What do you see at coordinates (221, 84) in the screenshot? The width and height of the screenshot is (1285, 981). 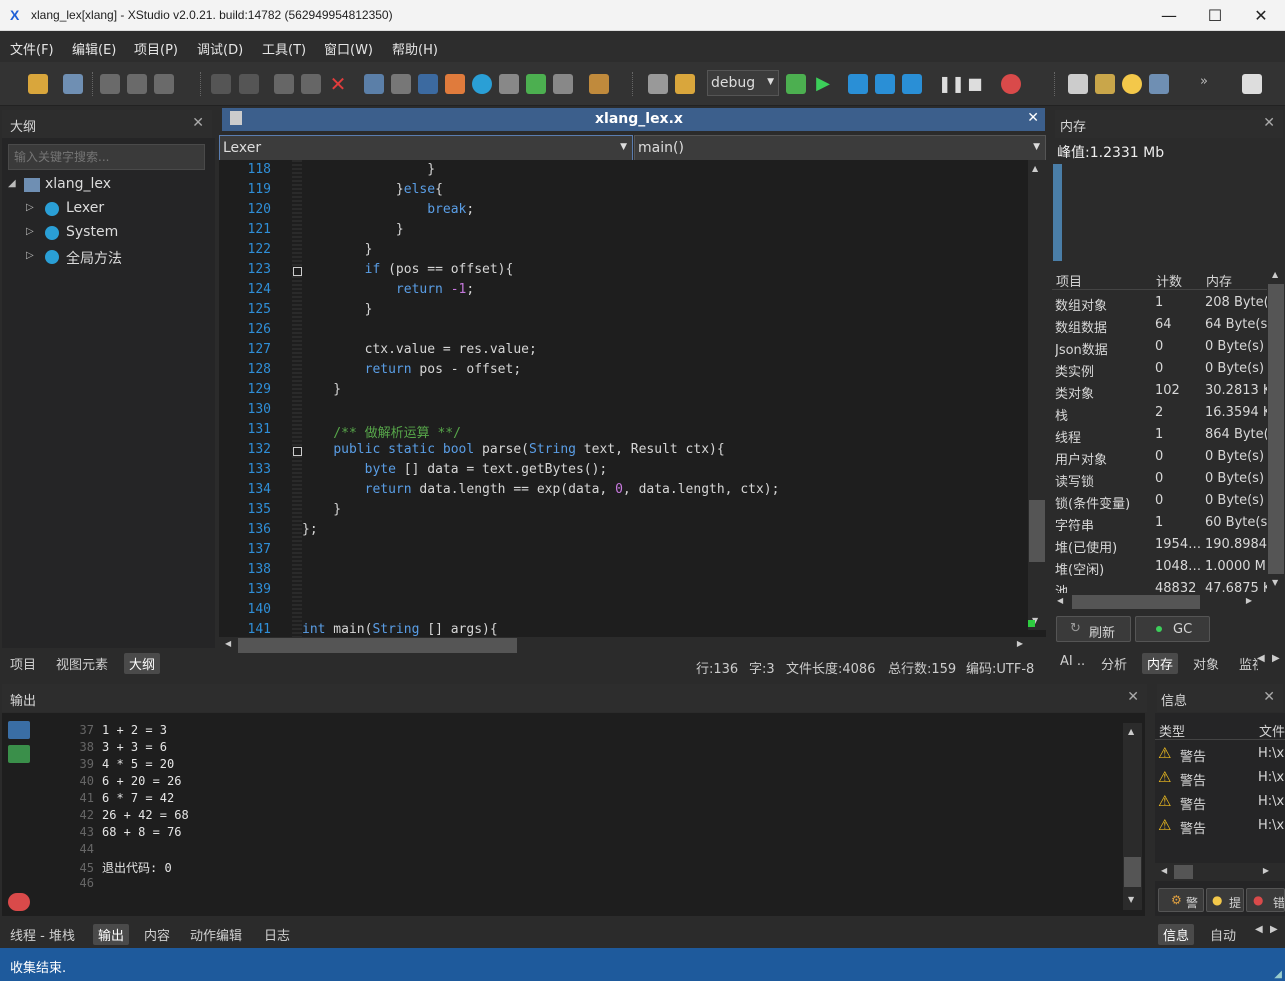 I see `undo-icon` at bounding box center [221, 84].